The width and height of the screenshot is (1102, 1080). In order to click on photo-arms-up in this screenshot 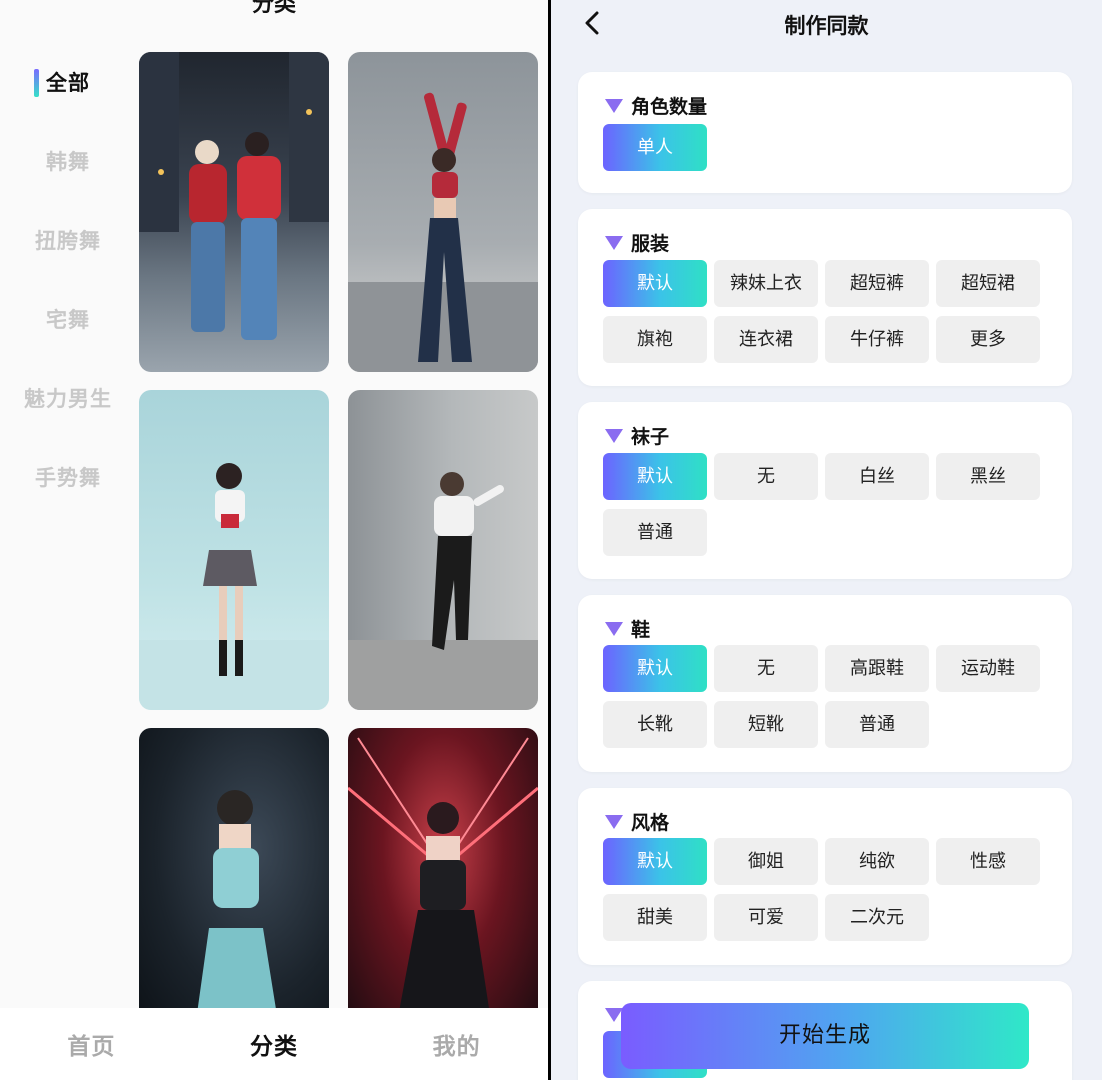, I will do `click(443, 232)`.